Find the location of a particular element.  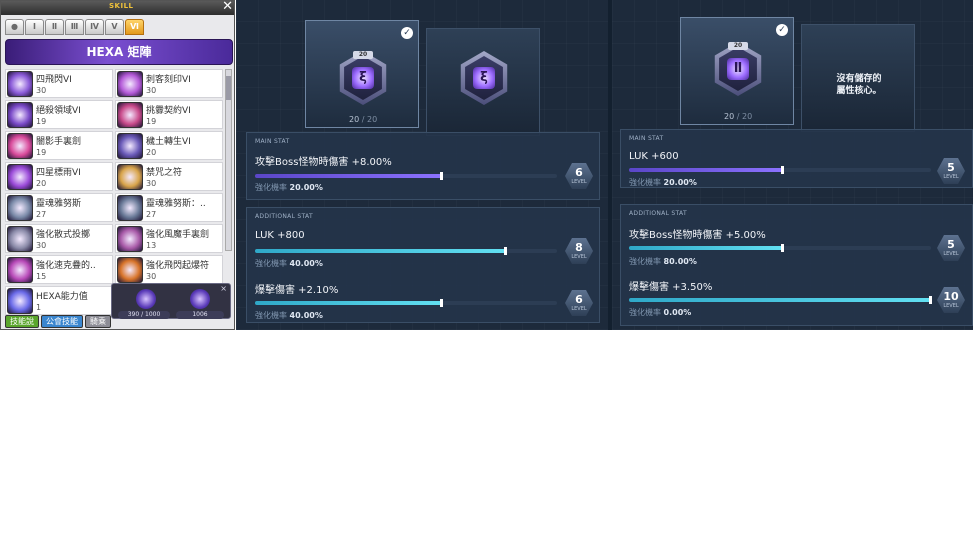

skill-item: 強化散式投擲 30 is located at coordinates (59, 238).